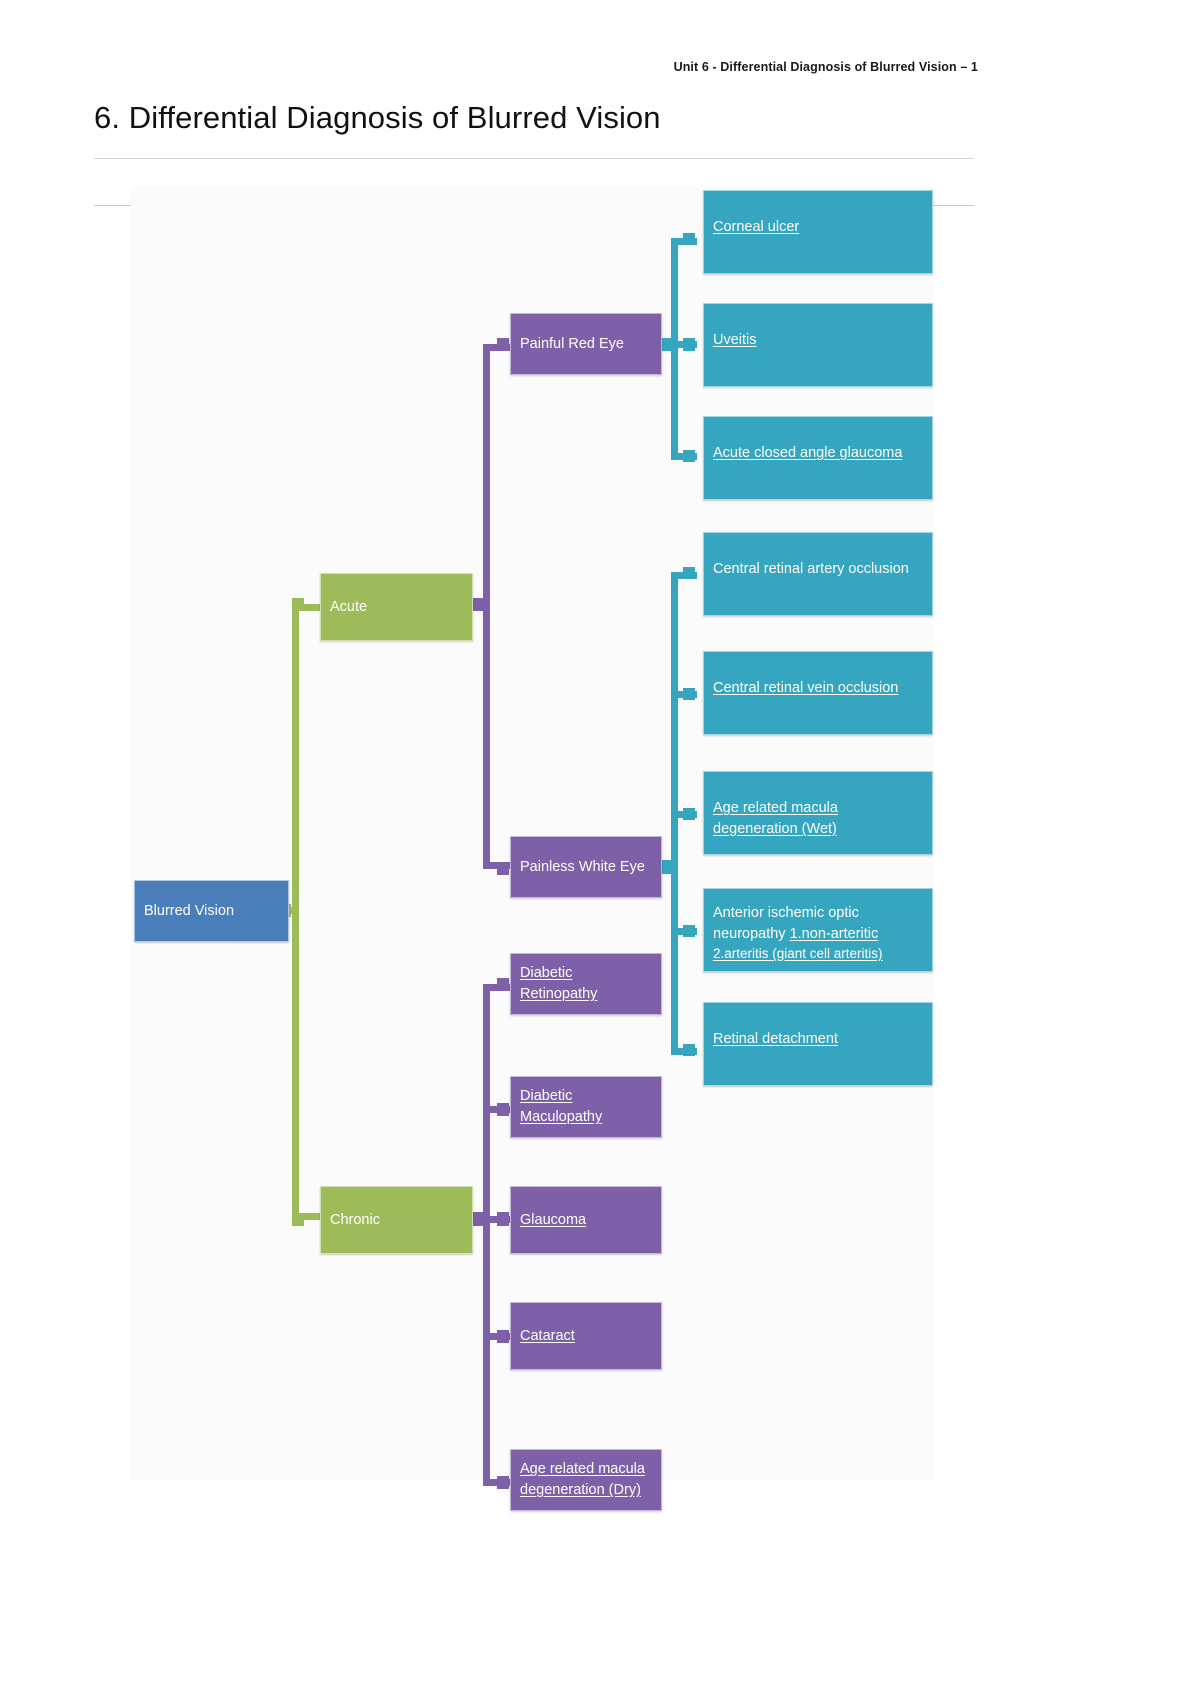 The image size is (1200, 1698). Describe the element at coordinates (582, 1479) in the screenshot. I see `node-label: Age related macula degeneration (Dry)` at that location.